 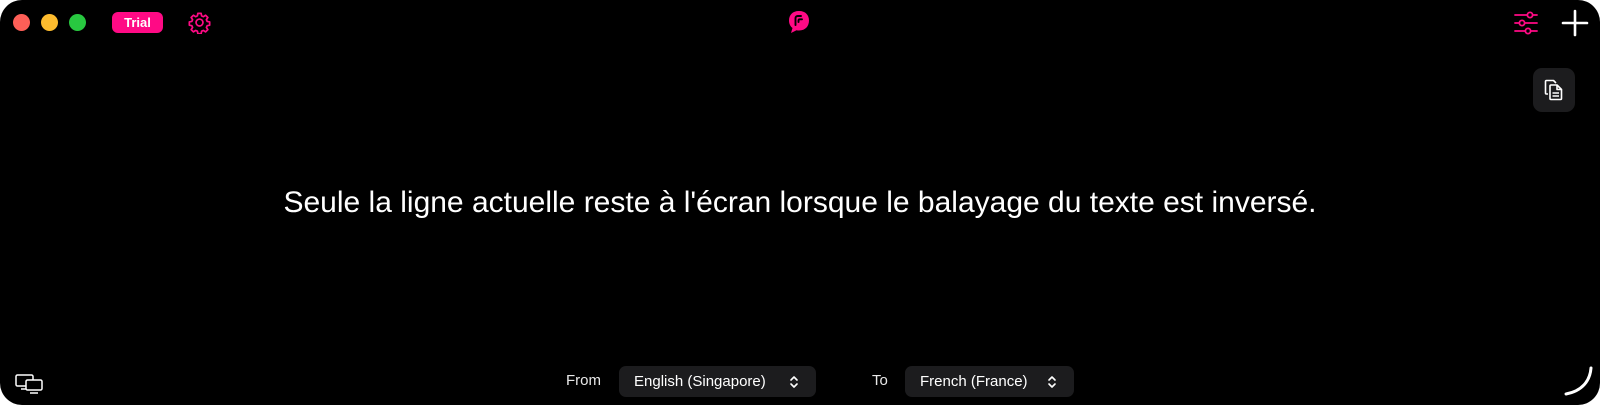 I want to click on copy-icon, so click(x=1553, y=90).